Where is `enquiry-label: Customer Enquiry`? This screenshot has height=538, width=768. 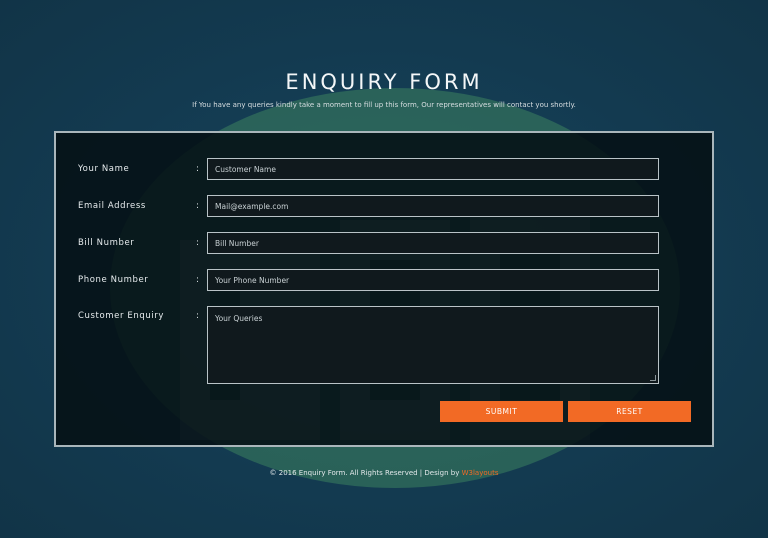 enquiry-label: Customer Enquiry is located at coordinates (121, 316).